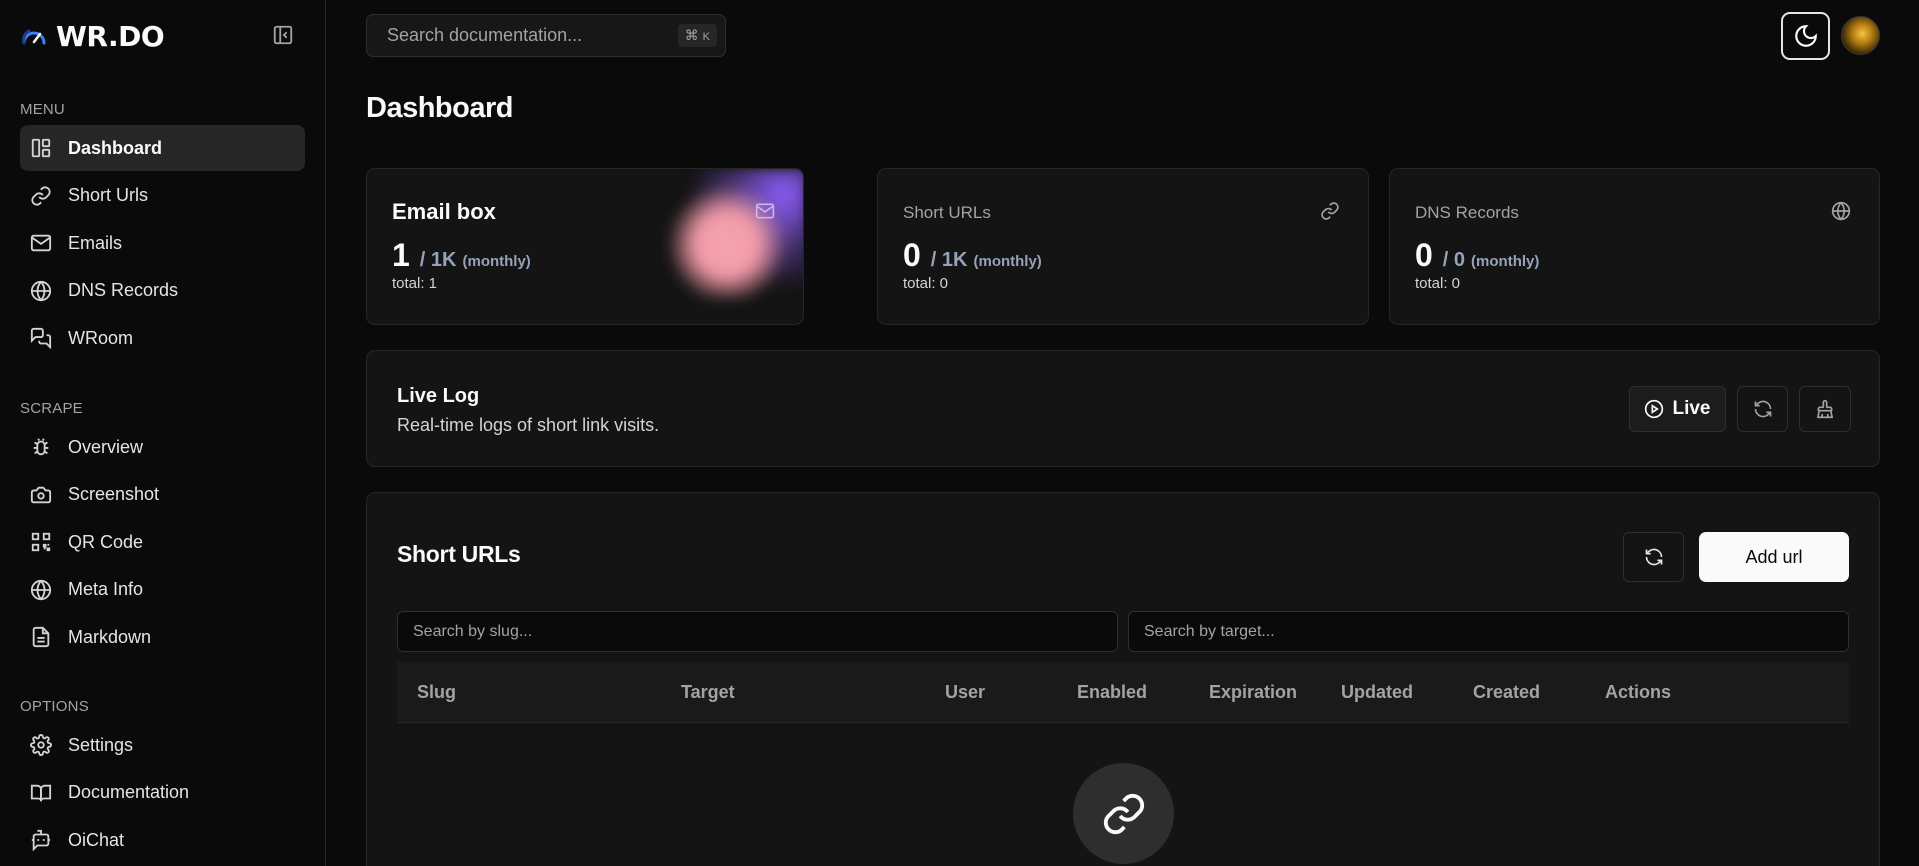  Describe the element at coordinates (708, 692) in the screenshot. I see `column-header-target: Target` at that location.